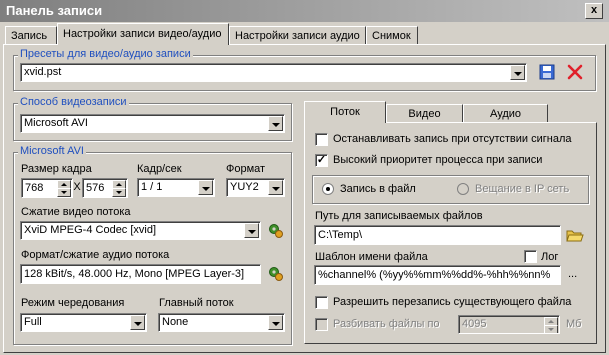  I want to click on master-stream-select: None, so click(221, 322).